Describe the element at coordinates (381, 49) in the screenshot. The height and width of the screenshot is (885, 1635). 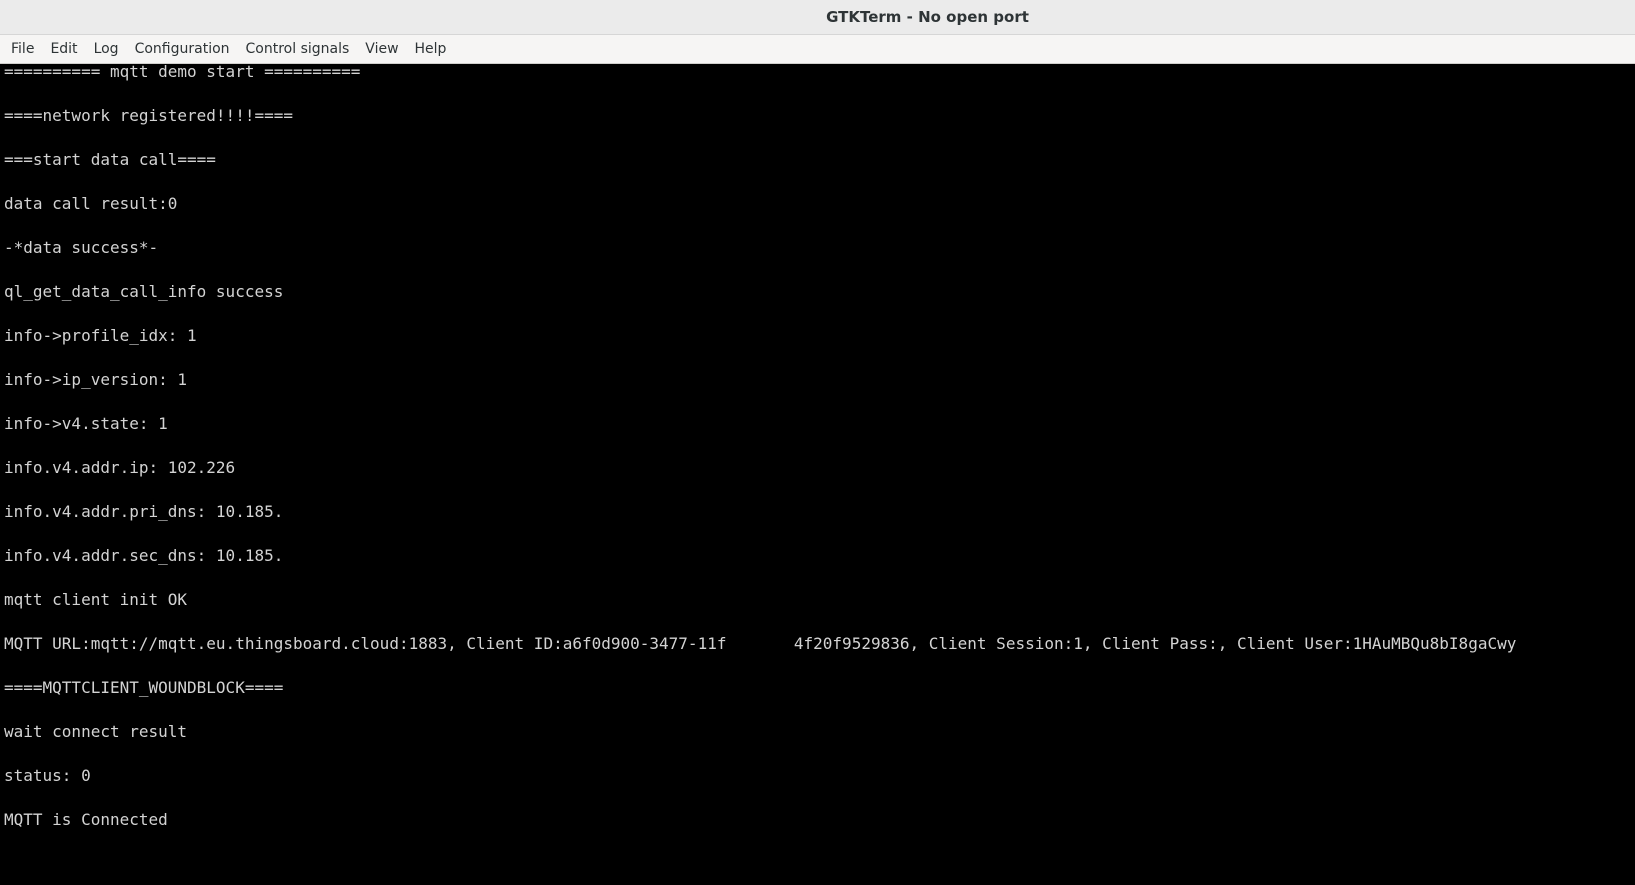
I see `menu-view: View` at that location.